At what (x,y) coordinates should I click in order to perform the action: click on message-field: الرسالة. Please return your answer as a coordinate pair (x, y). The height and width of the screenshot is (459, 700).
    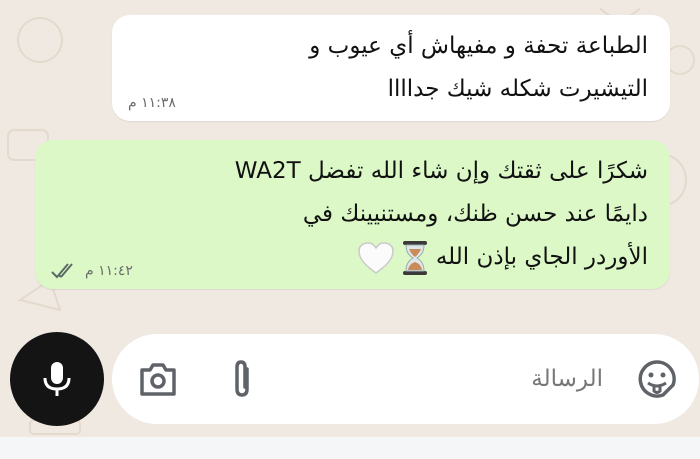
    Looking at the image, I should click on (456, 378).